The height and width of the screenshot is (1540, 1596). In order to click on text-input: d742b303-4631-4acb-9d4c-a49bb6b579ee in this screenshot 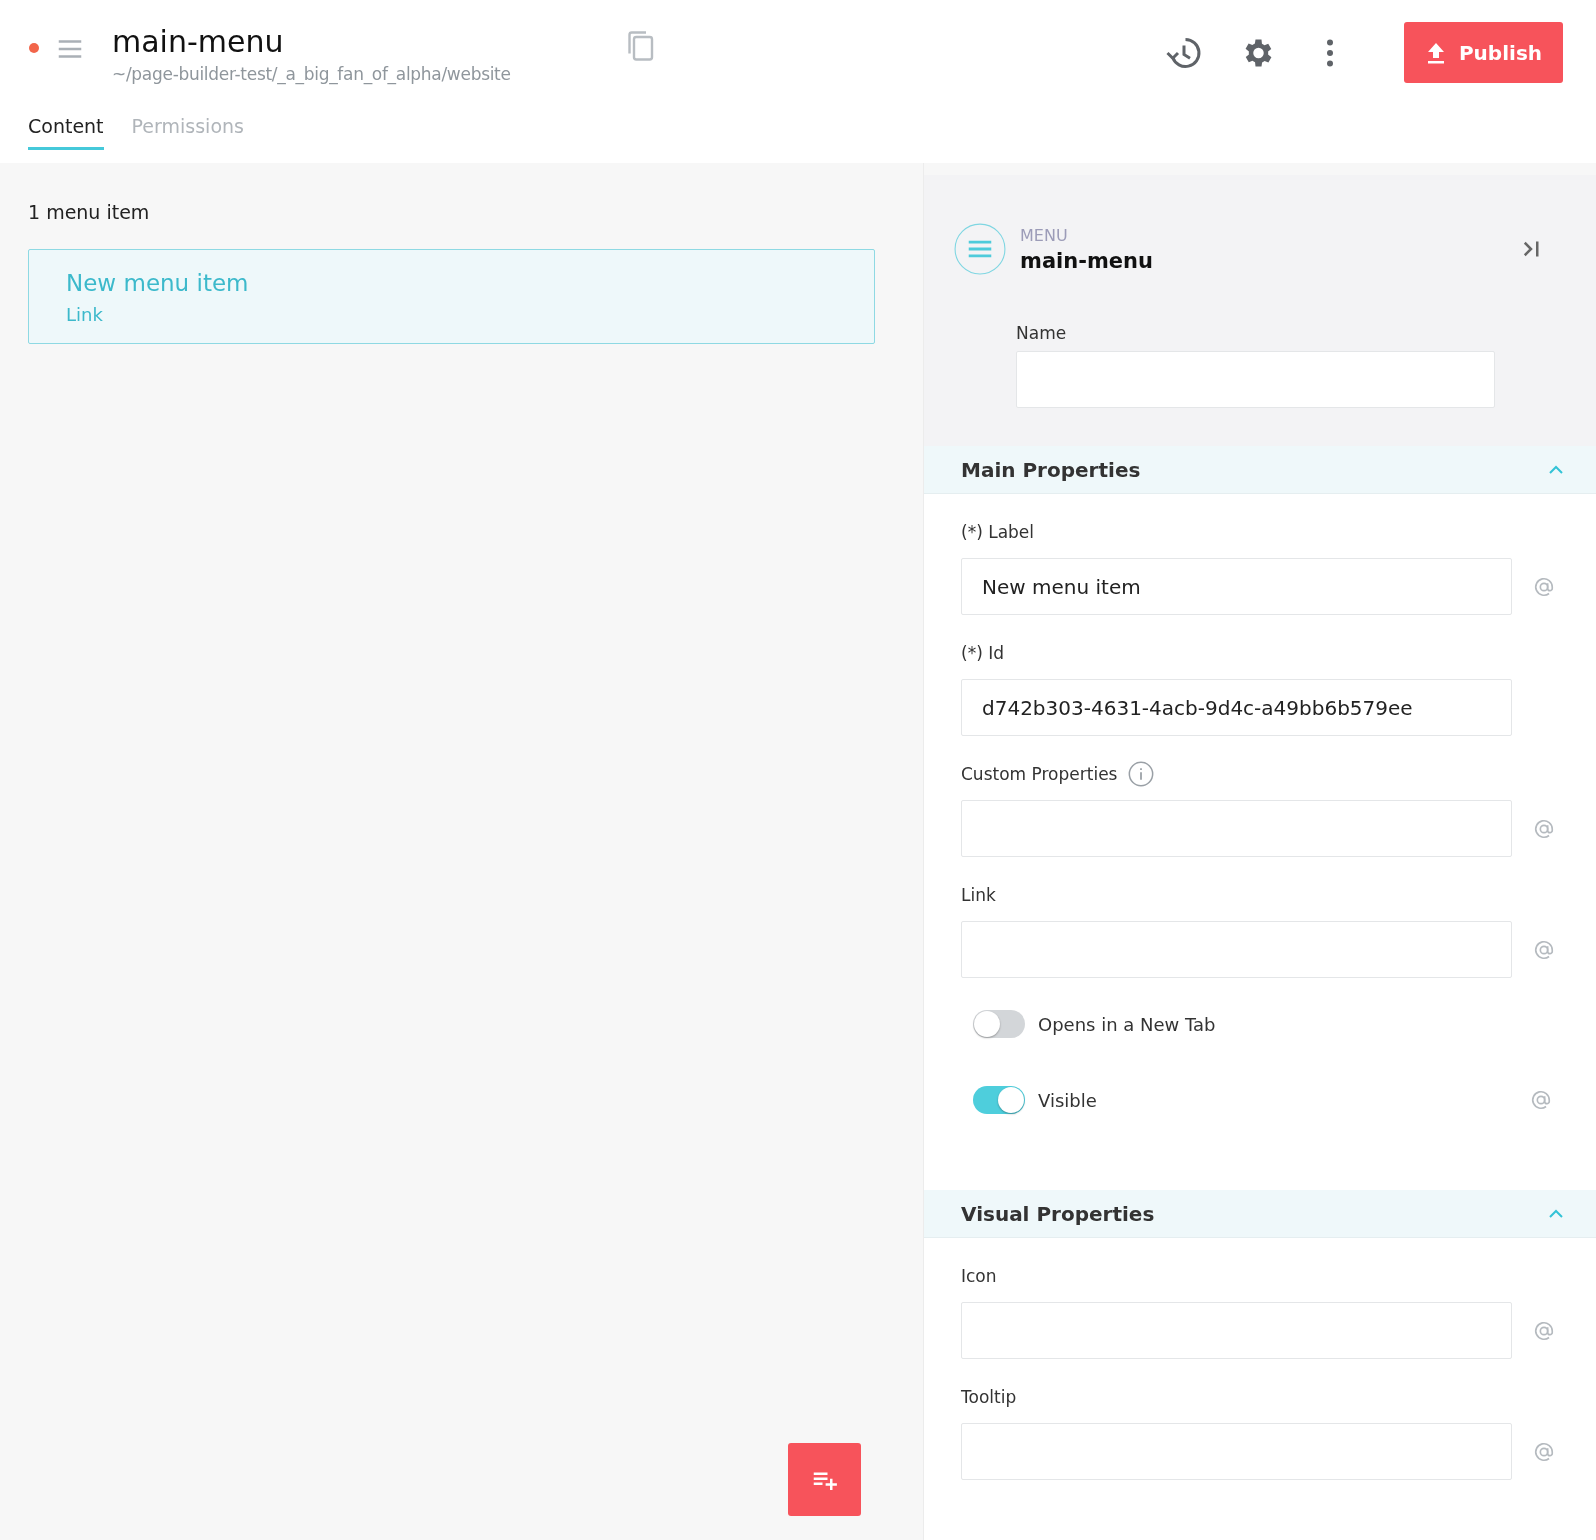, I will do `click(1236, 707)`.